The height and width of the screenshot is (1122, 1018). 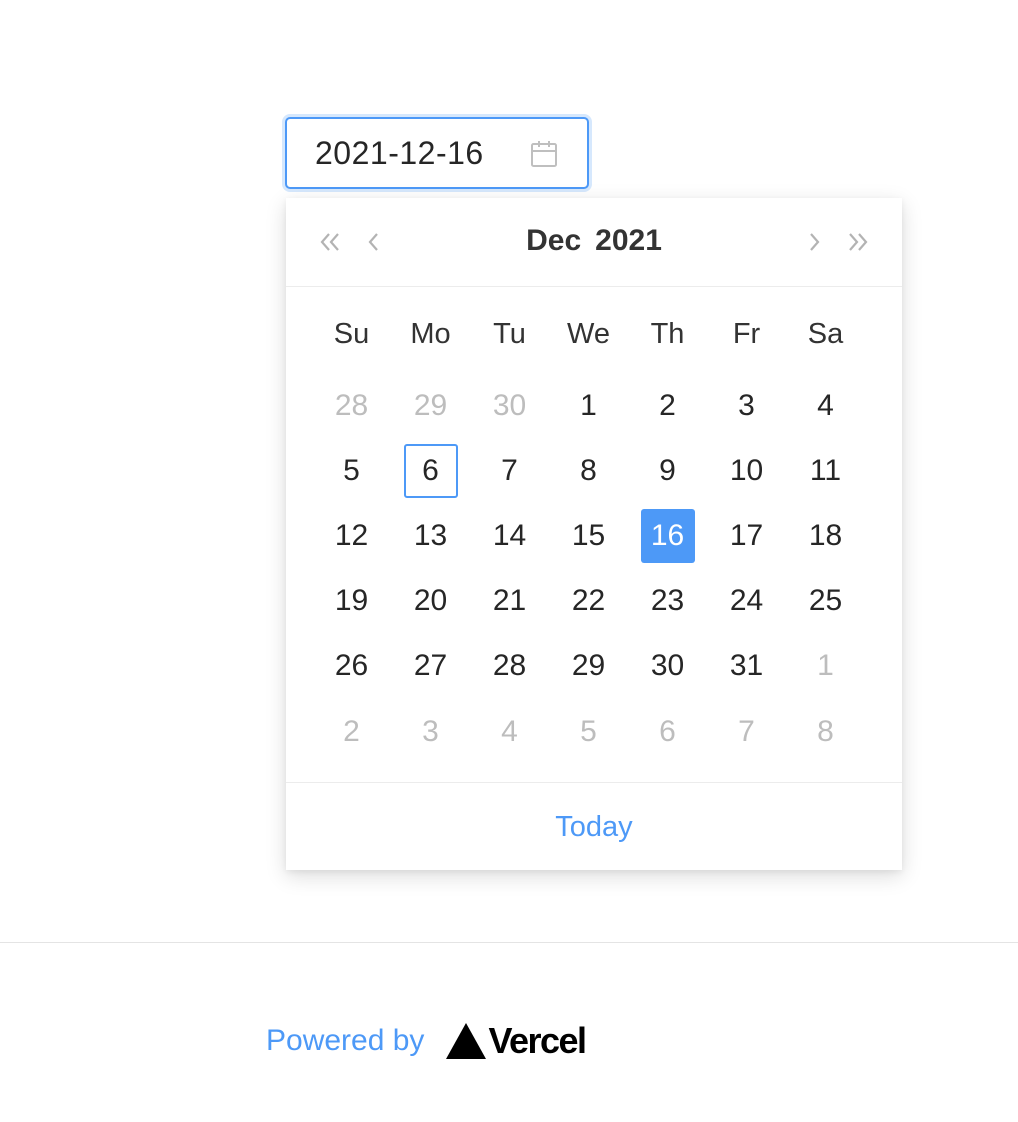 I want to click on calendar-day-number: 15, so click(x=588, y=535).